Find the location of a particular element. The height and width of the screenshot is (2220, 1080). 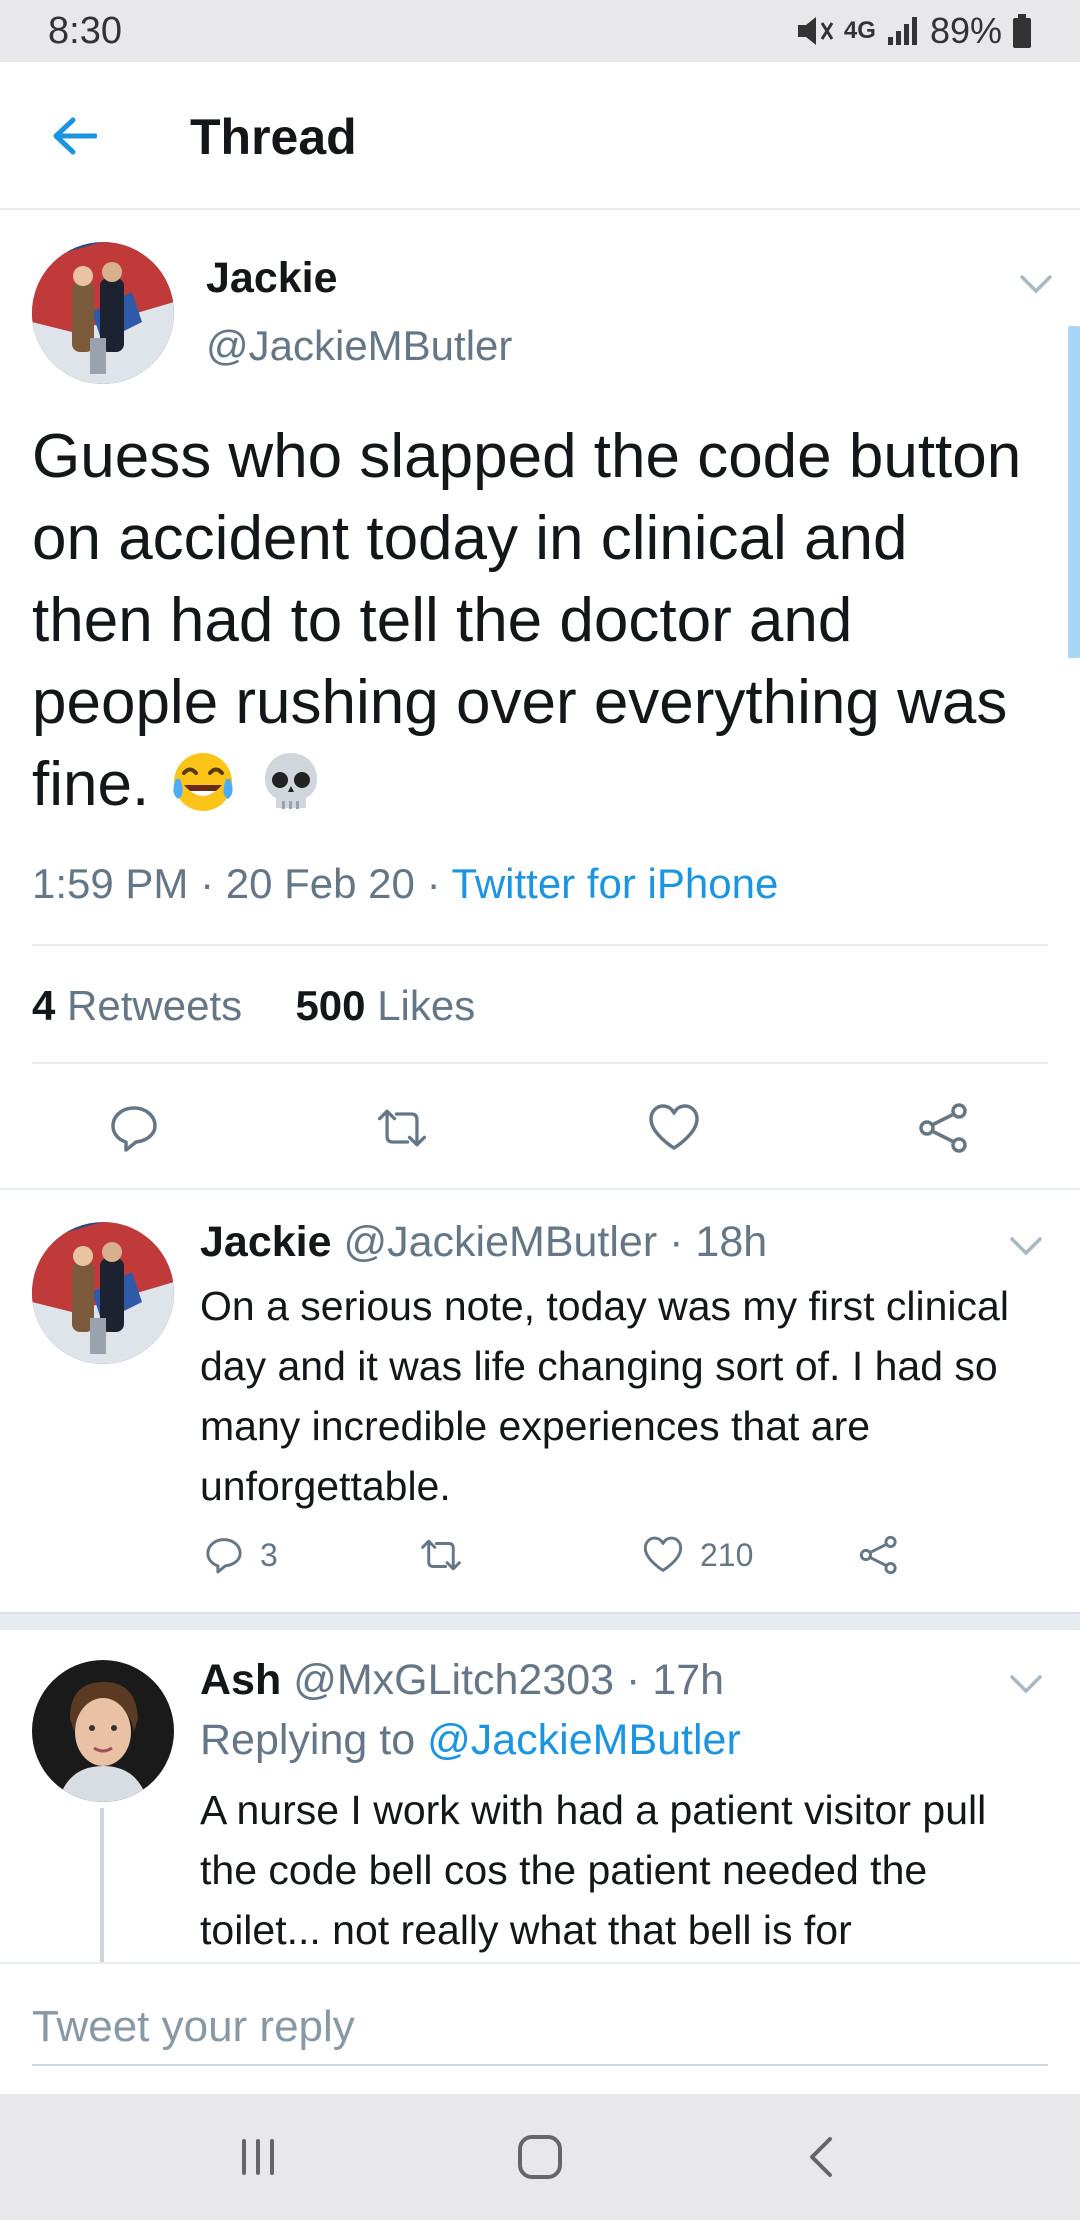

recent-apps-icon is located at coordinates (258, 2157).